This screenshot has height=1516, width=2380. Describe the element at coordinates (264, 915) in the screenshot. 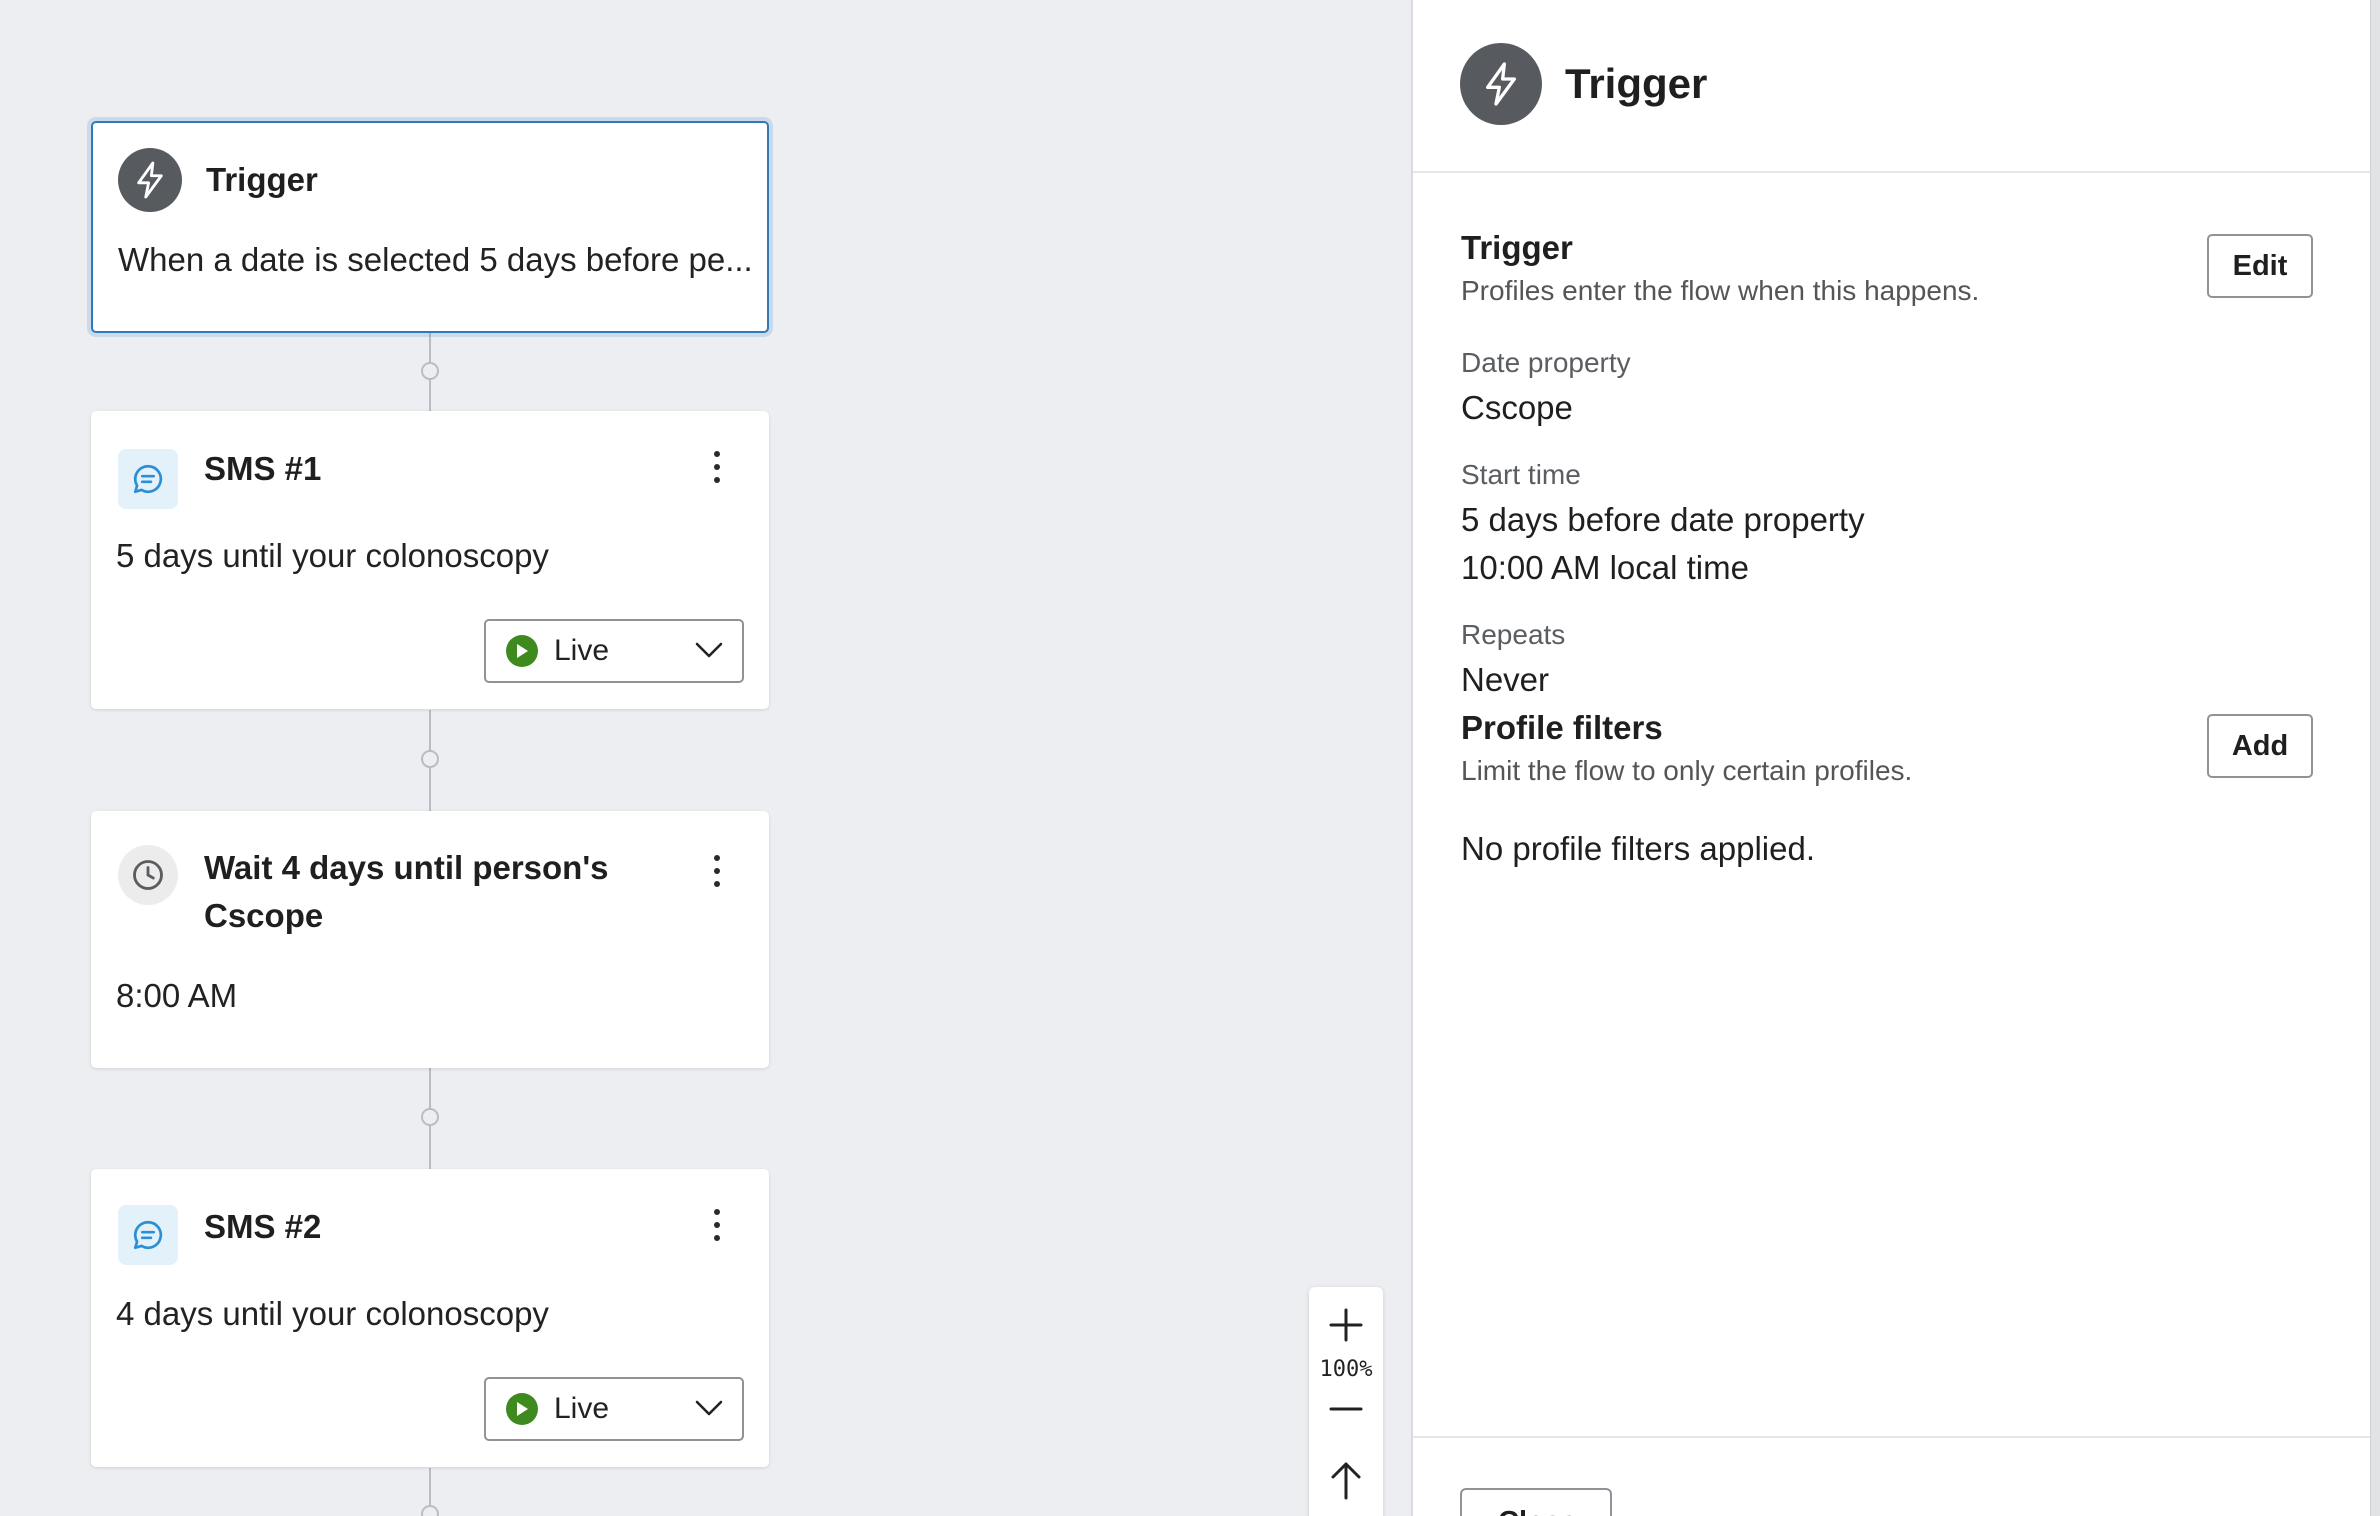

I see `card-title-line2: Cscope` at that location.